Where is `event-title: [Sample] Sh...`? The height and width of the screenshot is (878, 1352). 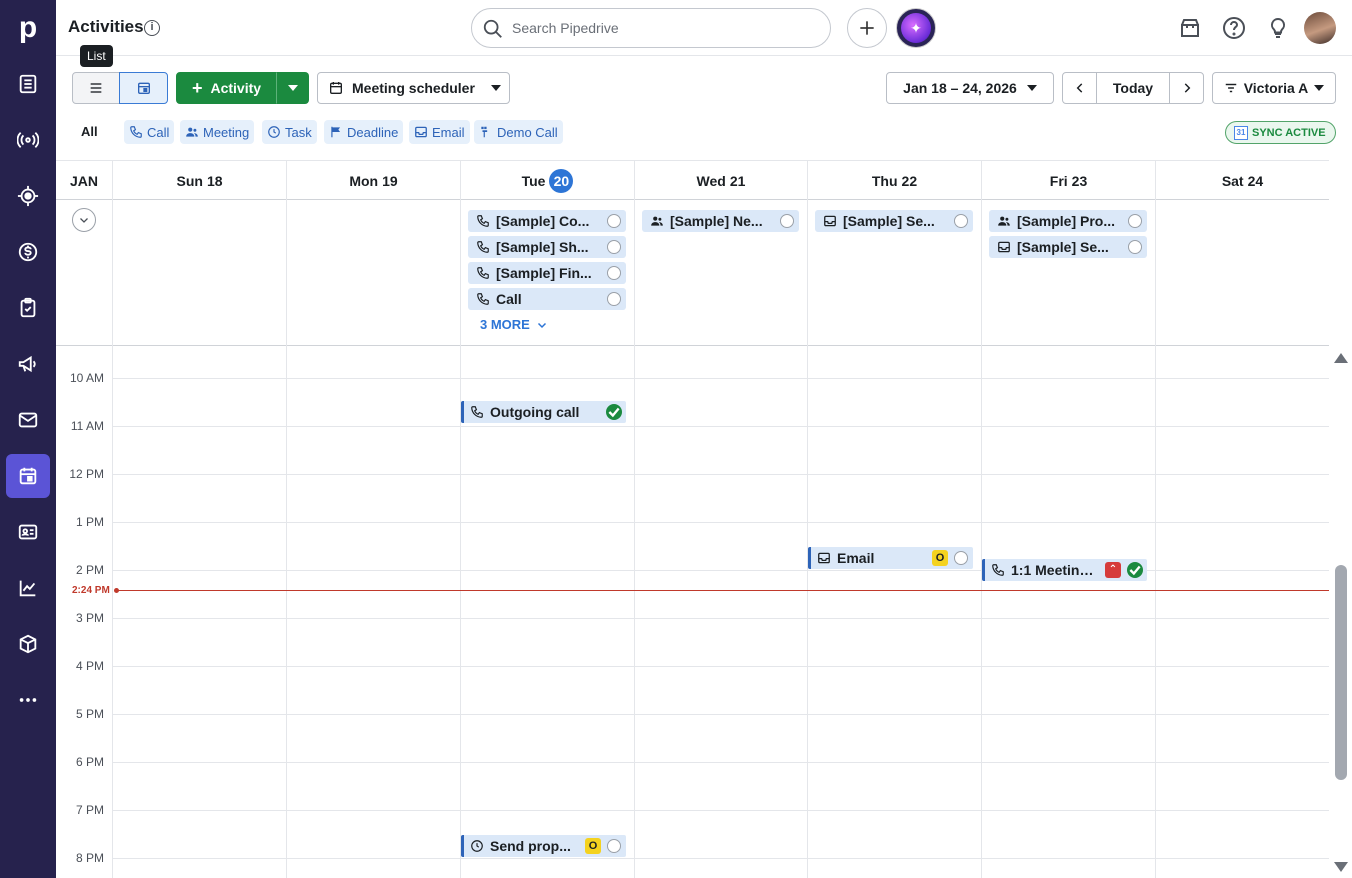 event-title: [Sample] Sh... is located at coordinates (542, 247).